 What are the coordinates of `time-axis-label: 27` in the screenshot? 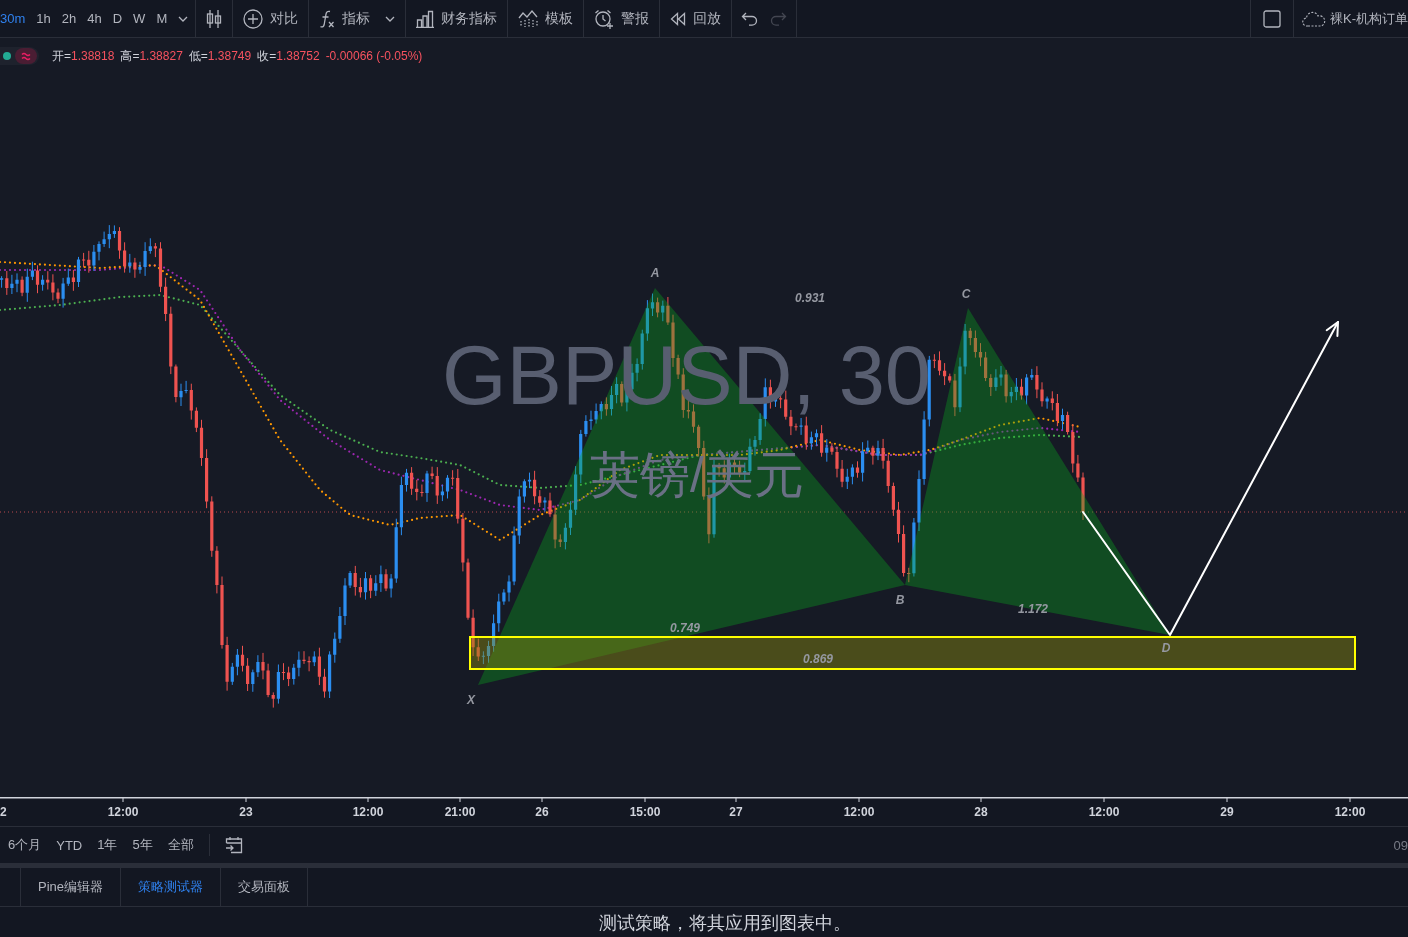 It's located at (736, 812).